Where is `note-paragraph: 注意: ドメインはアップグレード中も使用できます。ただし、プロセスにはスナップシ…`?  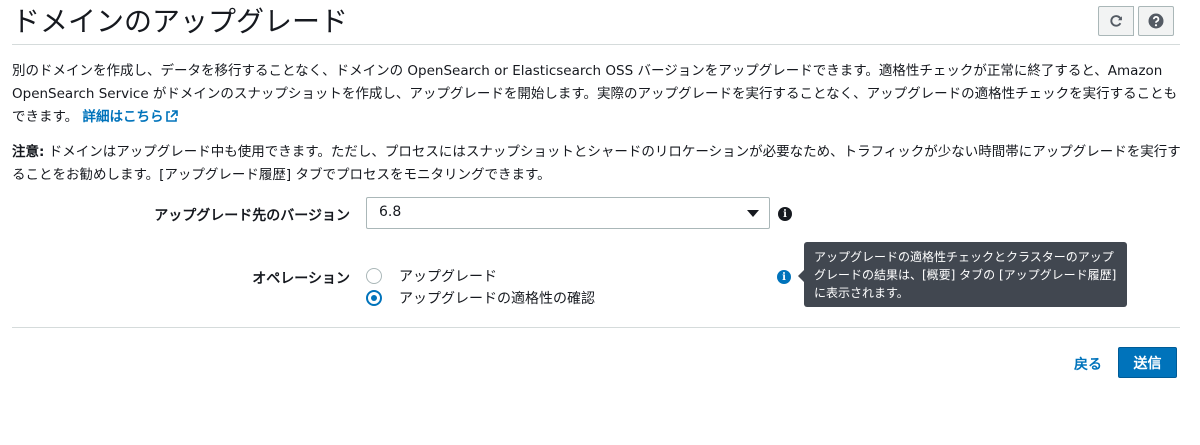
note-paragraph: 注意: ドメインはアップグレード中も使用できます。ただし、プロセスにはスナップシ… is located at coordinates (597, 164).